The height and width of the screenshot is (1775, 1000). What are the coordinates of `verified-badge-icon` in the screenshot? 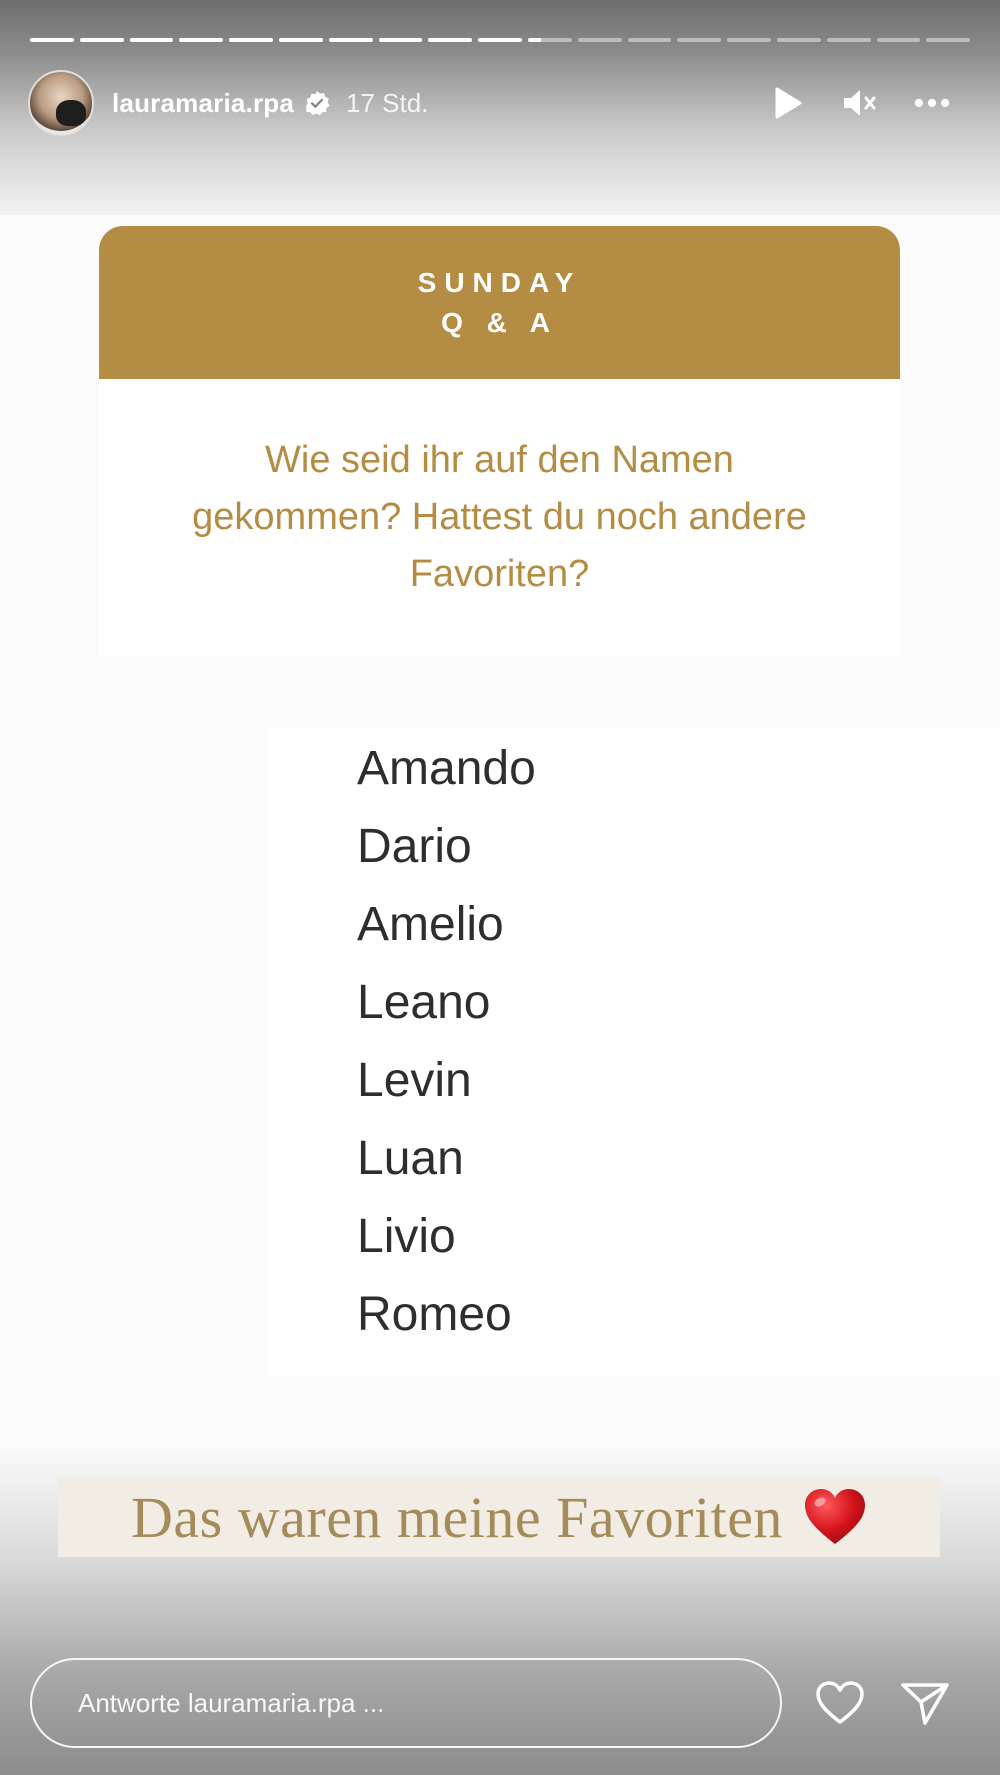 It's located at (317, 103).